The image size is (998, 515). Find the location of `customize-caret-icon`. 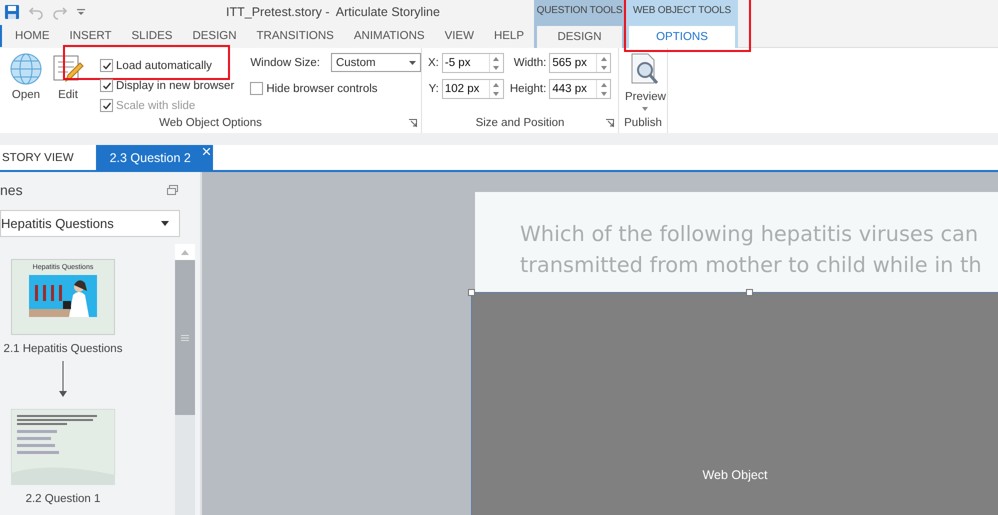

customize-caret-icon is located at coordinates (81, 12).